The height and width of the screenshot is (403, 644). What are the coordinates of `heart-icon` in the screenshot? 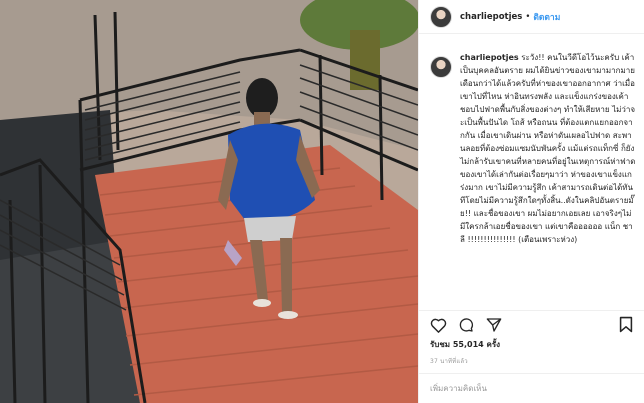 It's located at (438, 325).